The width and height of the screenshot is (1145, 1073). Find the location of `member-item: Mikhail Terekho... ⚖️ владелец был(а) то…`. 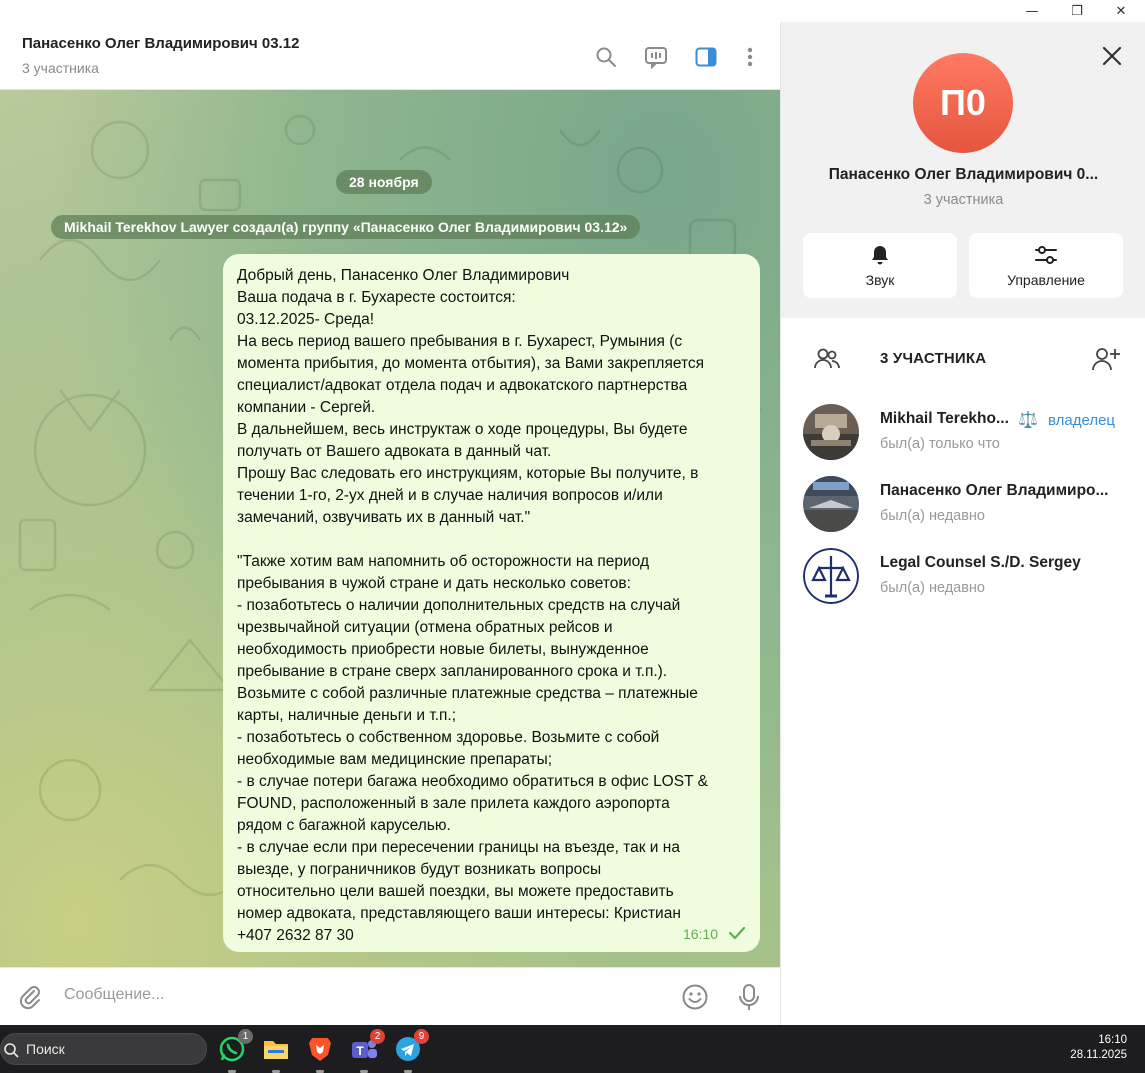

member-item: Mikhail Terekho... ⚖️ владелец был(а) то… is located at coordinates (963, 439).